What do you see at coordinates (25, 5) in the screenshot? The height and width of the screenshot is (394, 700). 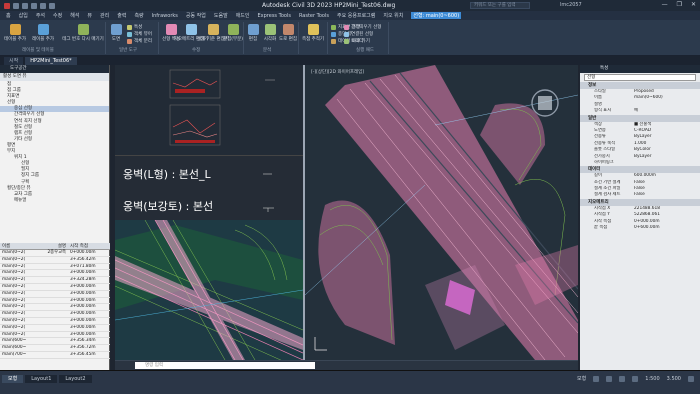 I see `open-icon` at bounding box center [25, 5].